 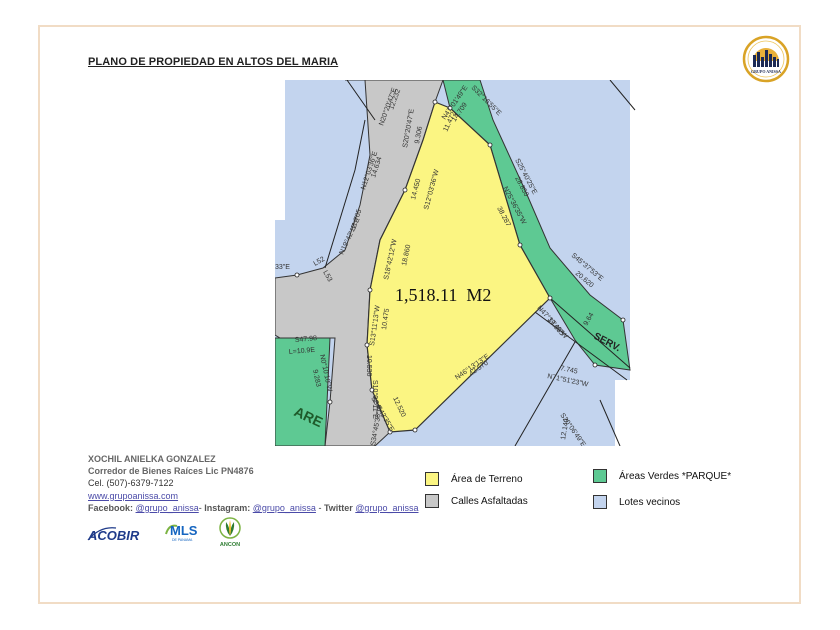 What do you see at coordinates (284, 508) in the screenshot?
I see `instagram-link: @grupo_anissa` at bounding box center [284, 508].